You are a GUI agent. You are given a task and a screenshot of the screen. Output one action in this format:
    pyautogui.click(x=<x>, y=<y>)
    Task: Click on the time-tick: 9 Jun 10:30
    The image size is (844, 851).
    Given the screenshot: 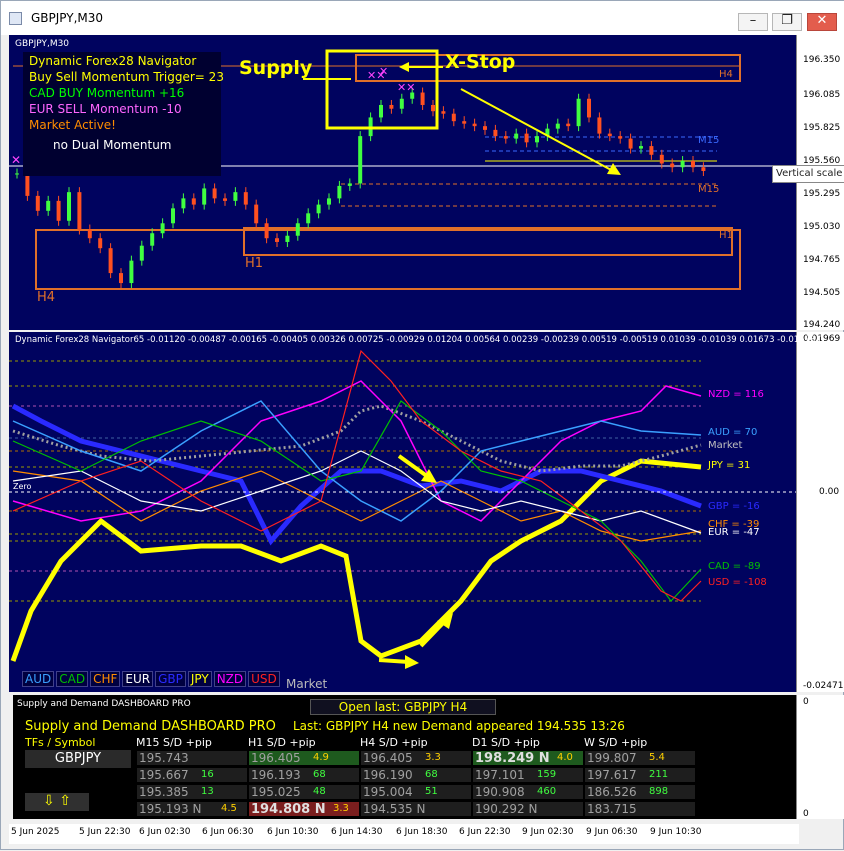 What is the action you would take?
    pyautogui.click(x=676, y=832)
    